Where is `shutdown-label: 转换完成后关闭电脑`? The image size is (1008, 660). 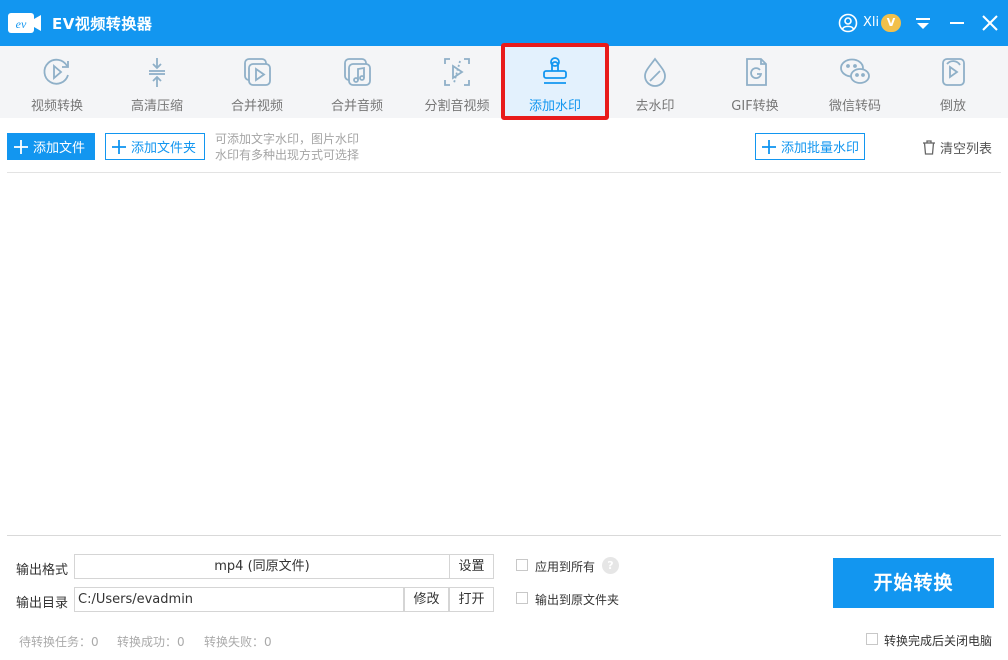
shutdown-label: 转换完成后关闭电脑 is located at coordinates (938, 640).